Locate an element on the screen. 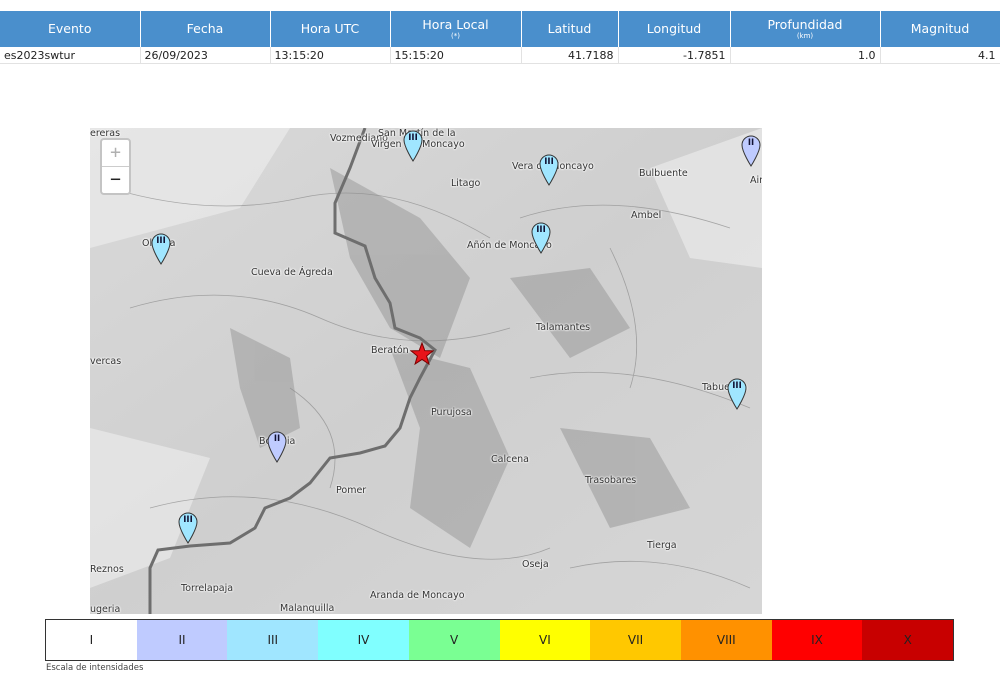  cell-evento: es2023swtur is located at coordinates (70, 55).